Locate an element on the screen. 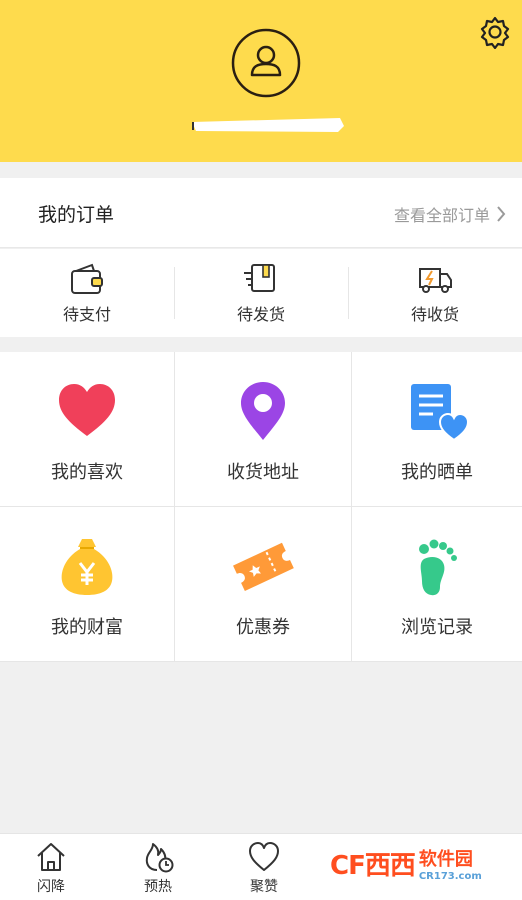  grid-item-wealth: 我的财富 is located at coordinates (87, 584).